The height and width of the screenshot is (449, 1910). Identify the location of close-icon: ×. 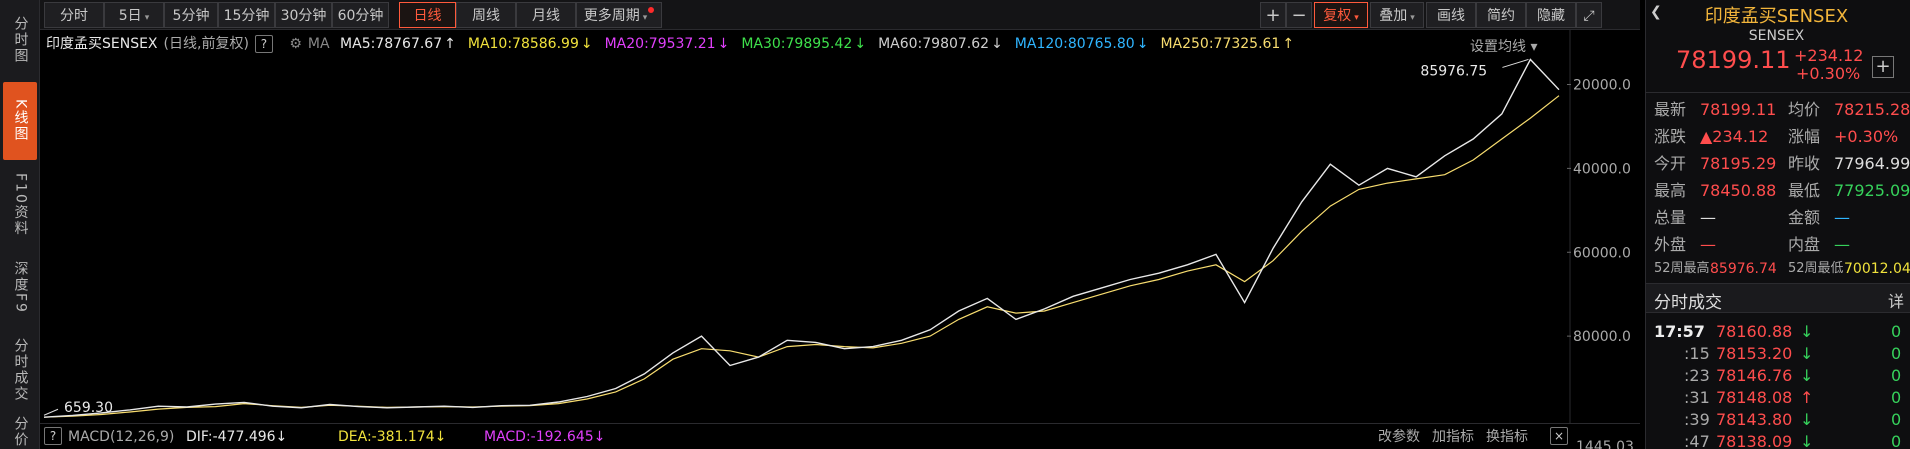
(1559, 436).